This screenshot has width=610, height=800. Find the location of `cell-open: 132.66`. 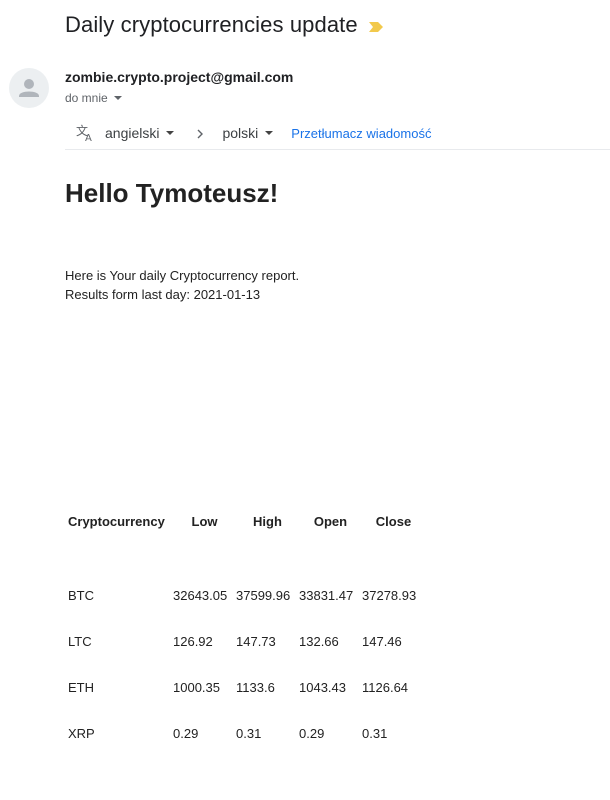

cell-open: 132.66 is located at coordinates (319, 641).